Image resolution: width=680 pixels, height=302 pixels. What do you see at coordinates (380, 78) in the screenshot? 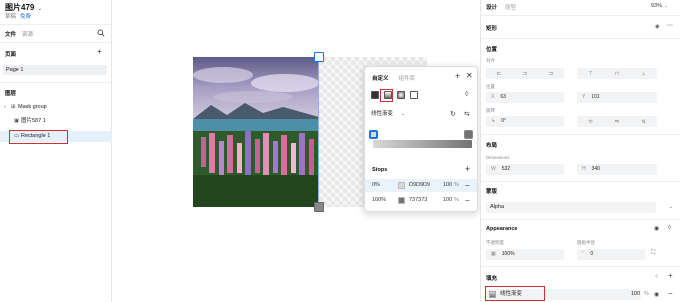
I see `tab-custom: 自定义` at bounding box center [380, 78].